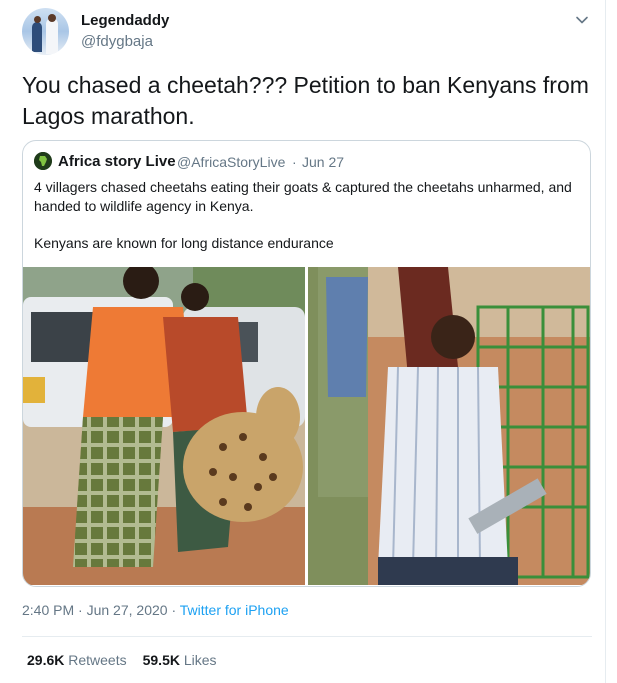 Image resolution: width=617 pixels, height=683 pixels. Describe the element at coordinates (48, 610) in the screenshot. I see `tweet-time: 2:40 PM` at that location.